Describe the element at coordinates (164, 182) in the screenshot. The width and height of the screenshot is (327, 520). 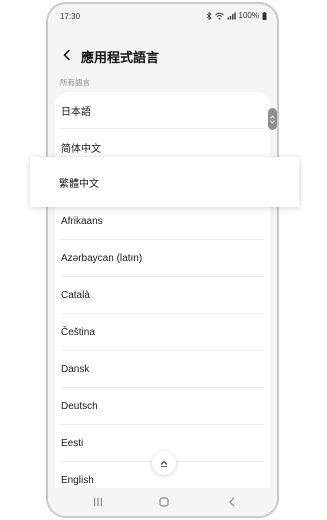
I see `highlighted-list-item: 繁體中文` at that location.